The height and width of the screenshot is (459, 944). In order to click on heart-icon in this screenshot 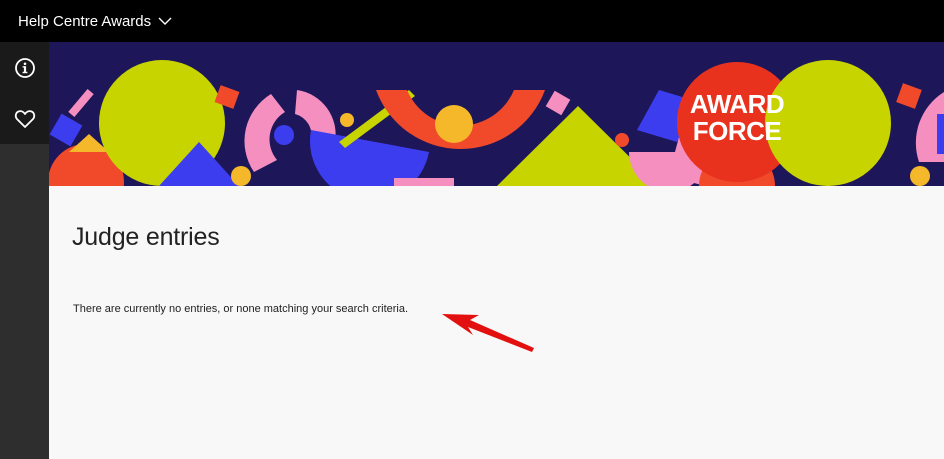, I will do `click(24, 118)`.